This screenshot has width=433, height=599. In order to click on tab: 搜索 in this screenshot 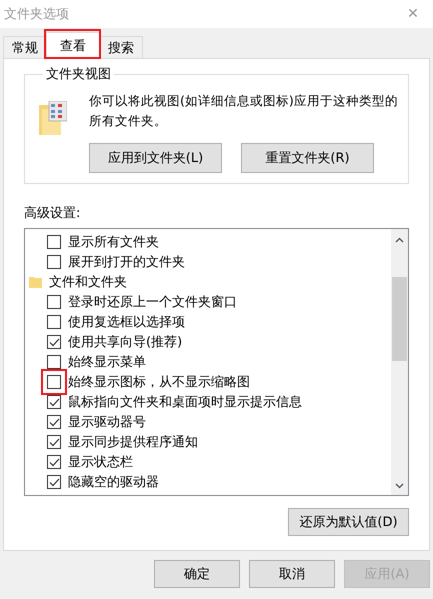, I will do `click(121, 47)`.